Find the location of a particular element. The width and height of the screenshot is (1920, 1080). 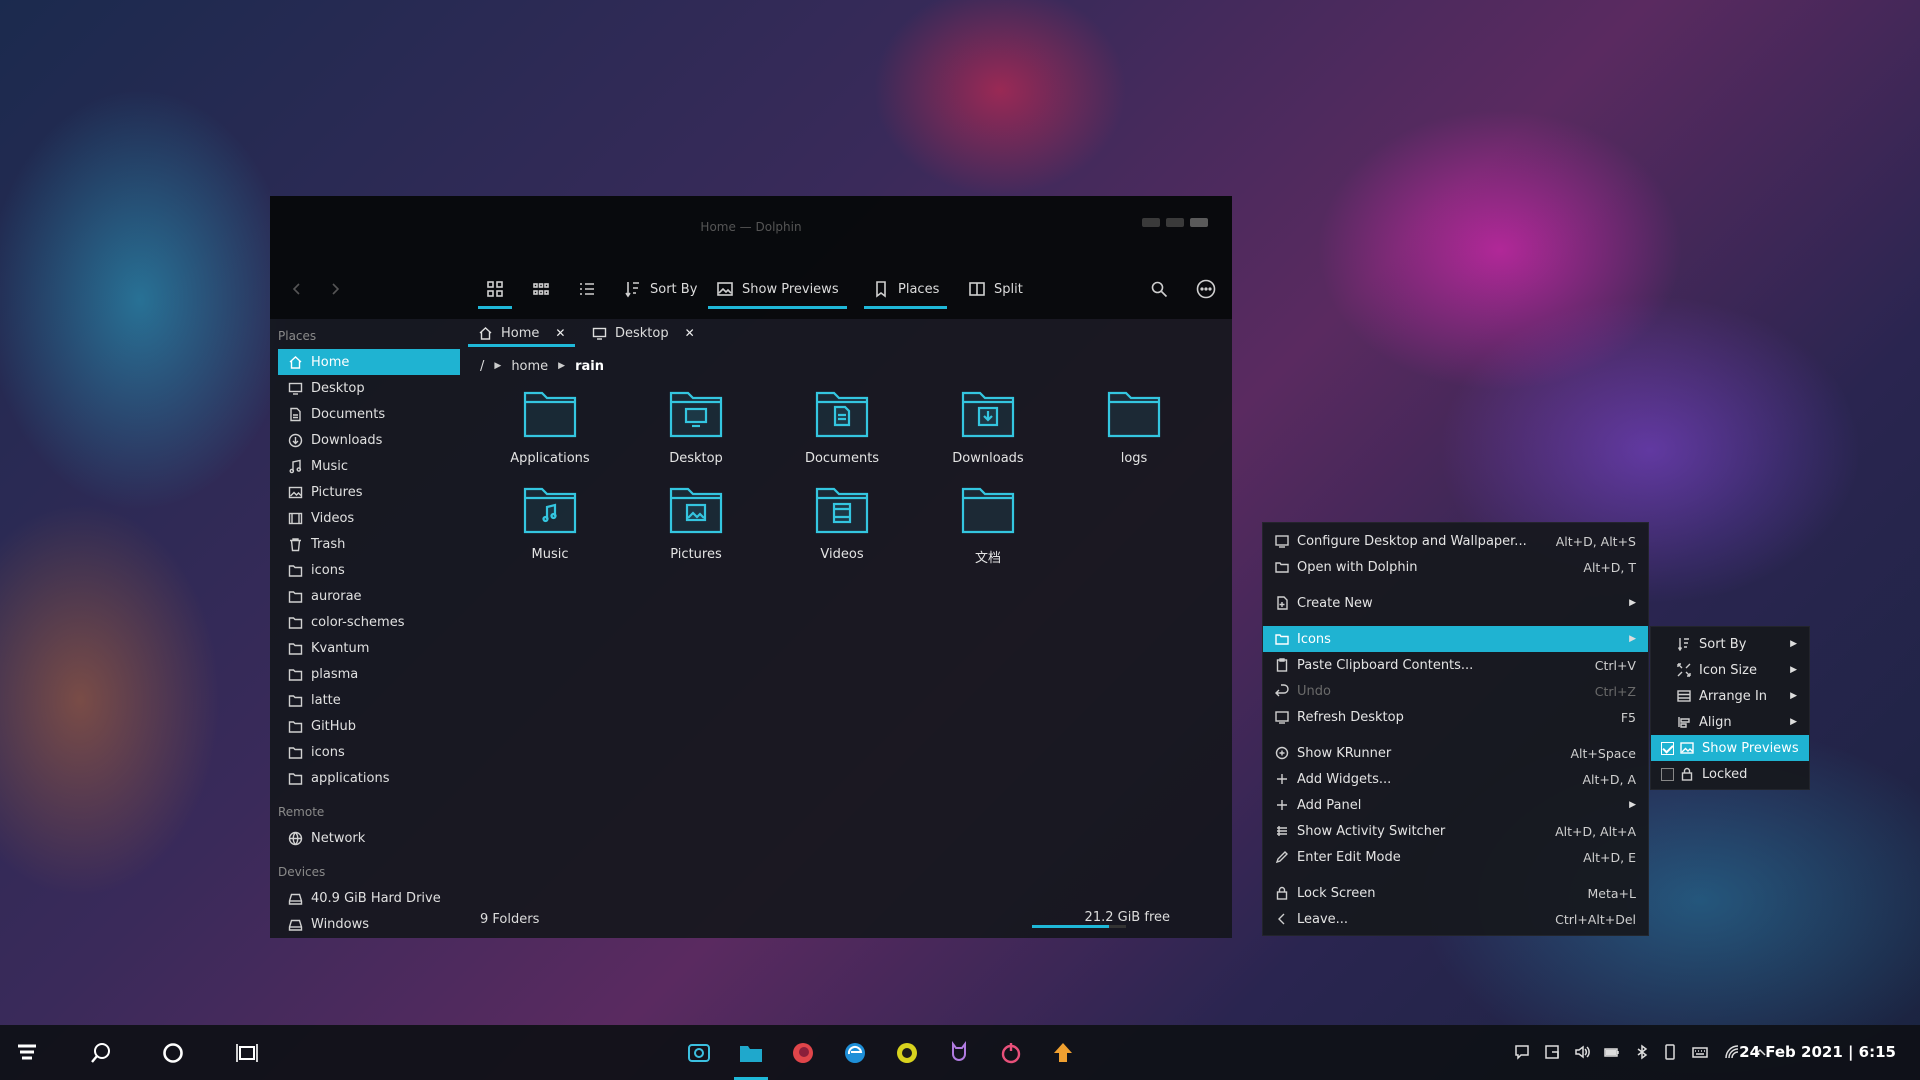

tab-desktop: Desktop ✕ is located at coordinates (643, 333).